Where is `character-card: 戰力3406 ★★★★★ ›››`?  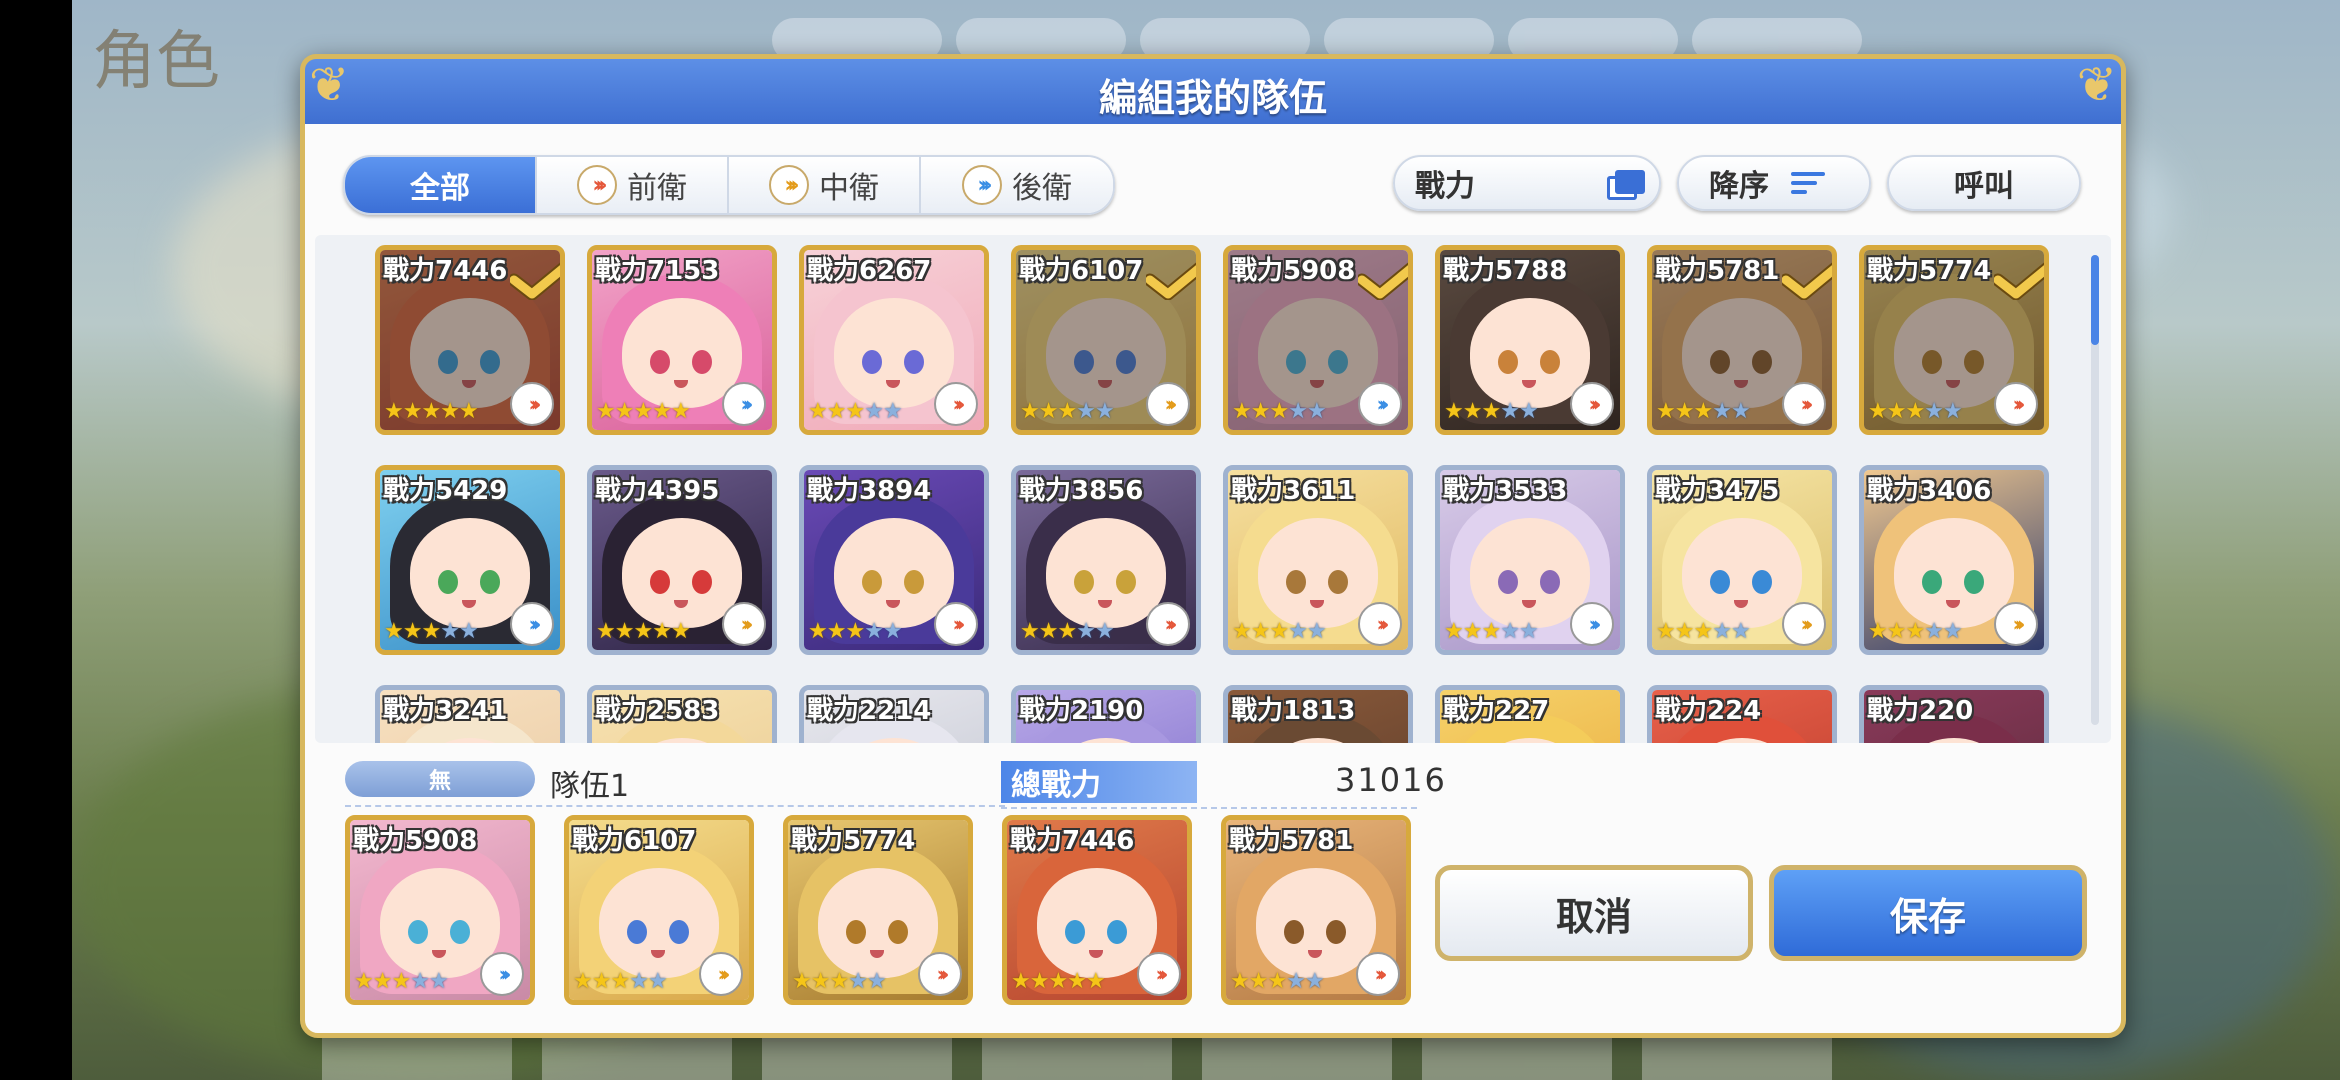 character-card: 戰力3406 ★★★★★ ››› is located at coordinates (1954, 560).